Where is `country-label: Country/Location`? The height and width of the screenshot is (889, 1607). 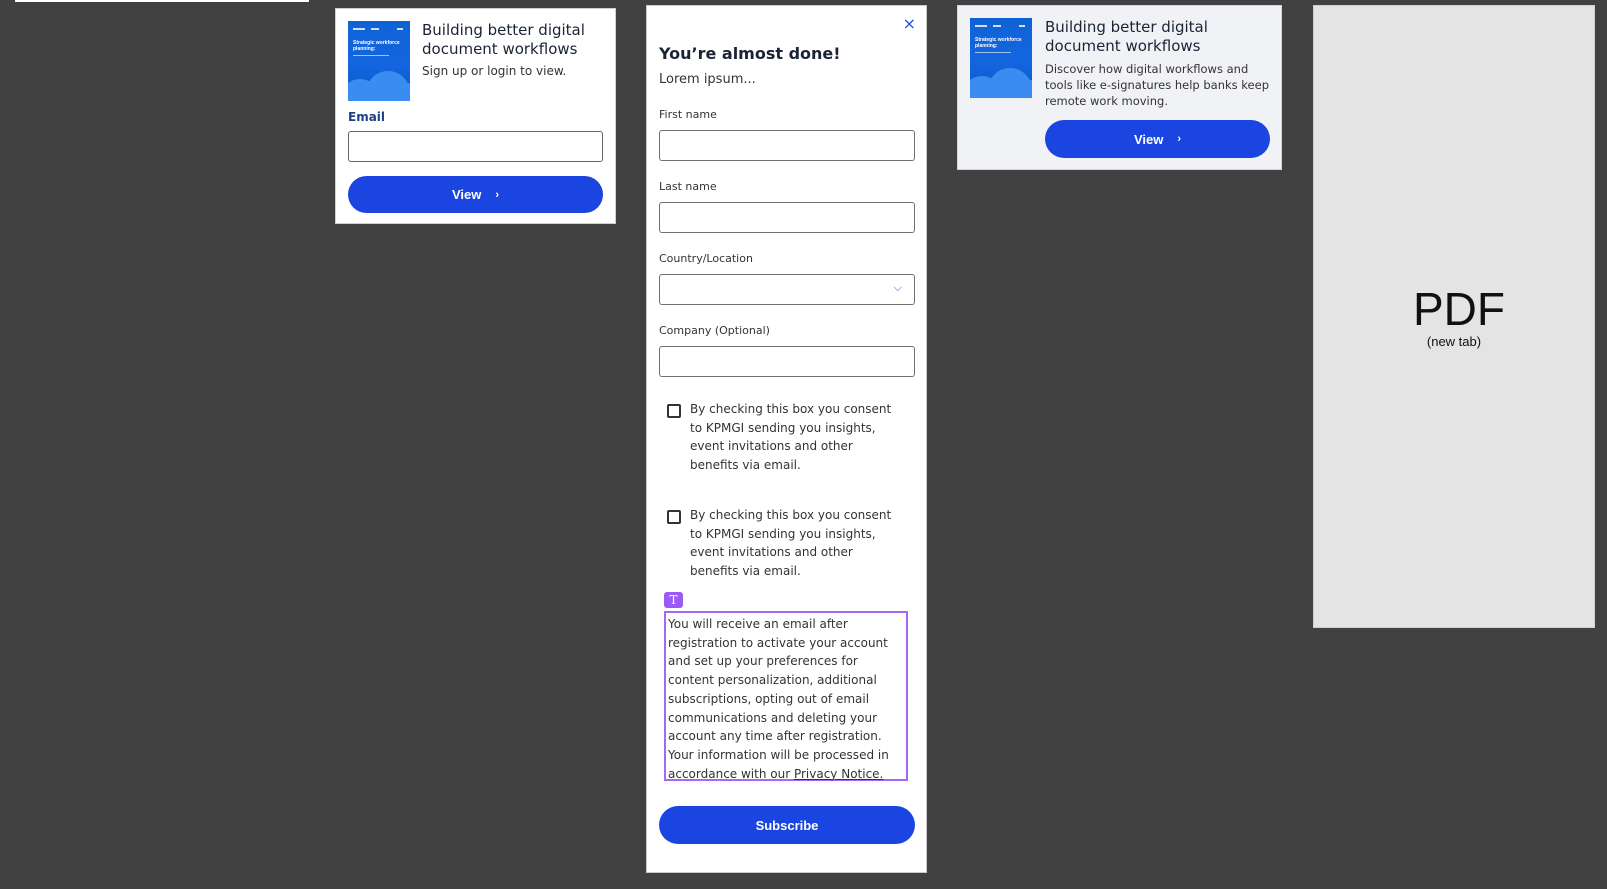
country-label: Country/Location is located at coordinates (706, 258).